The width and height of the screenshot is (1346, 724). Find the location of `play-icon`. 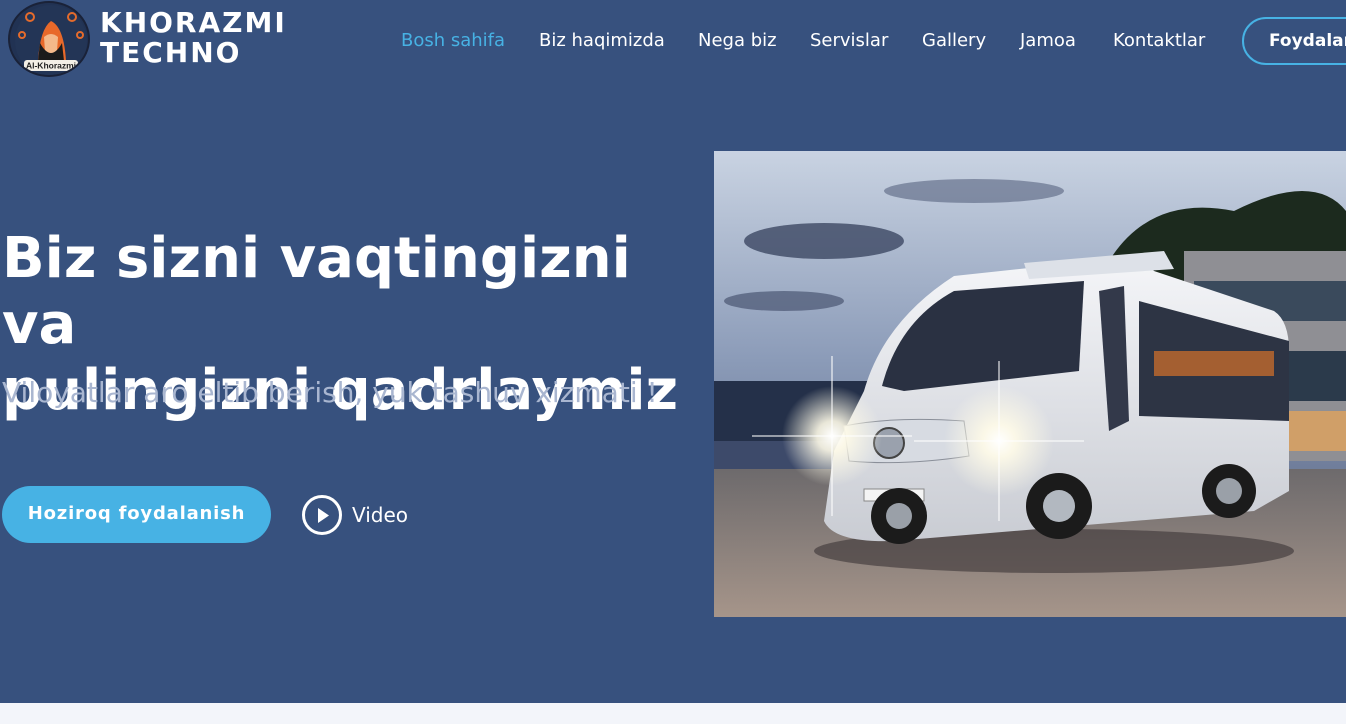

play-icon is located at coordinates (322, 515).